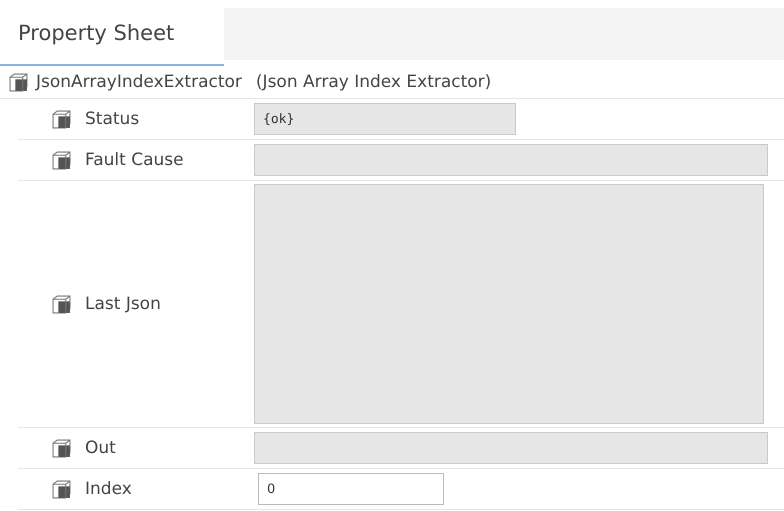  What do you see at coordinates (385, 119) in the screenshot?
I see `value-field: {ok}` at bounding box center [385, 119].